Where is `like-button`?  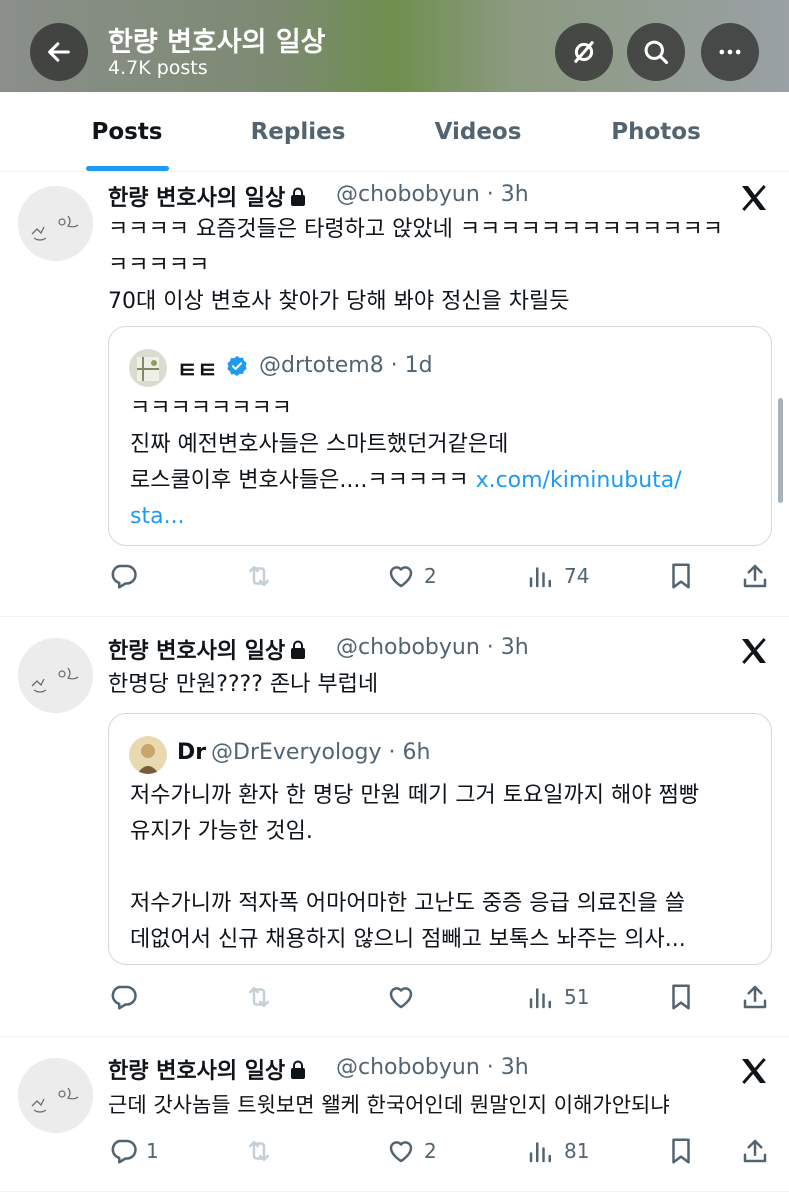
like-button is located at coordinates (405, 997).